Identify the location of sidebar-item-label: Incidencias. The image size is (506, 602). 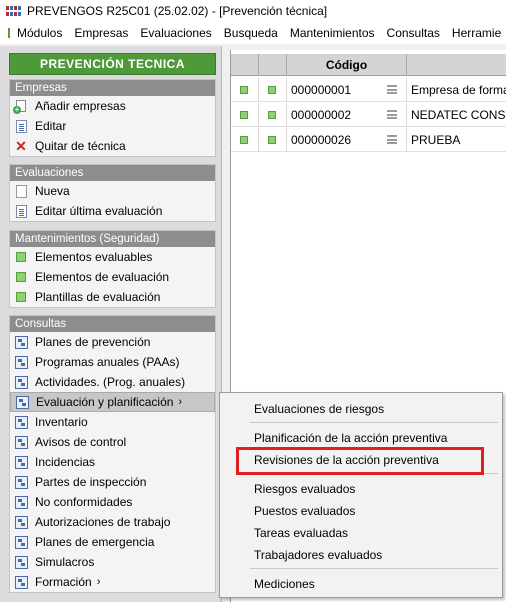
(65, 462).